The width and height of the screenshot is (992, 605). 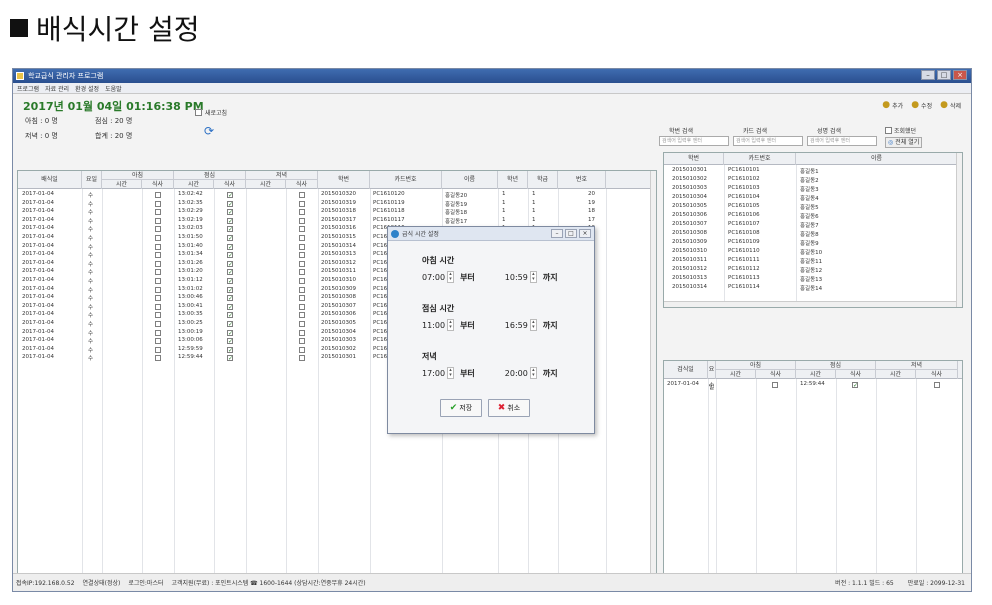 I want to click on col-breakfast-meal: 식사, so click(x=158, y=184).